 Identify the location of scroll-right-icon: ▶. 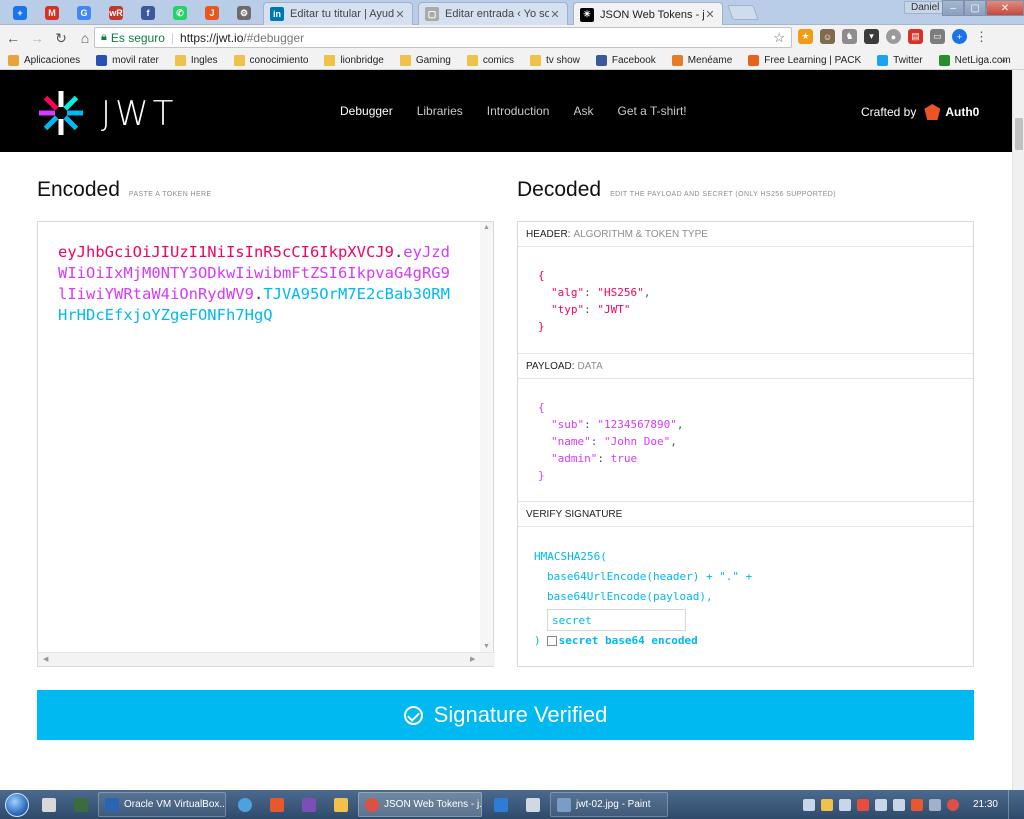
(472, 659).